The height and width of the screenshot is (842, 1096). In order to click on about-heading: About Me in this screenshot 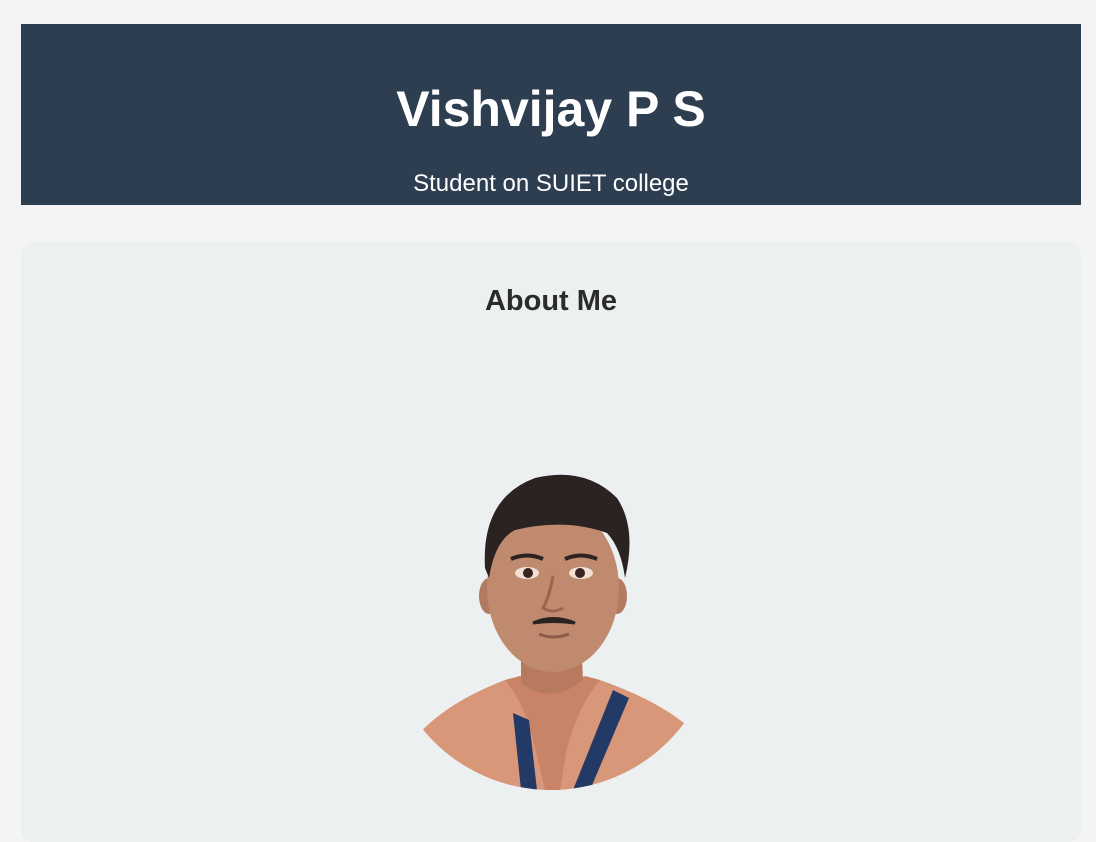, I will do `click(551, 301)`.